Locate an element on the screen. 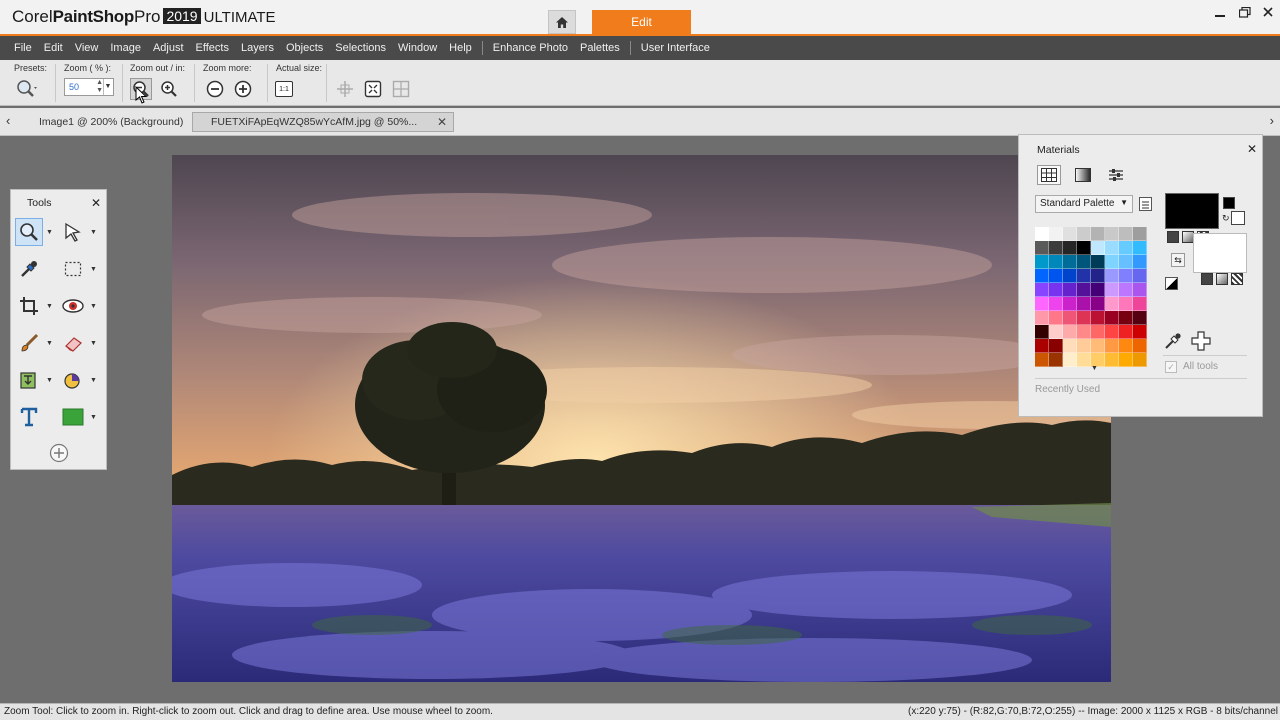 This screenshot has width=1280, height=720. bg-small-swatch is located at coordinates (1238, 218).